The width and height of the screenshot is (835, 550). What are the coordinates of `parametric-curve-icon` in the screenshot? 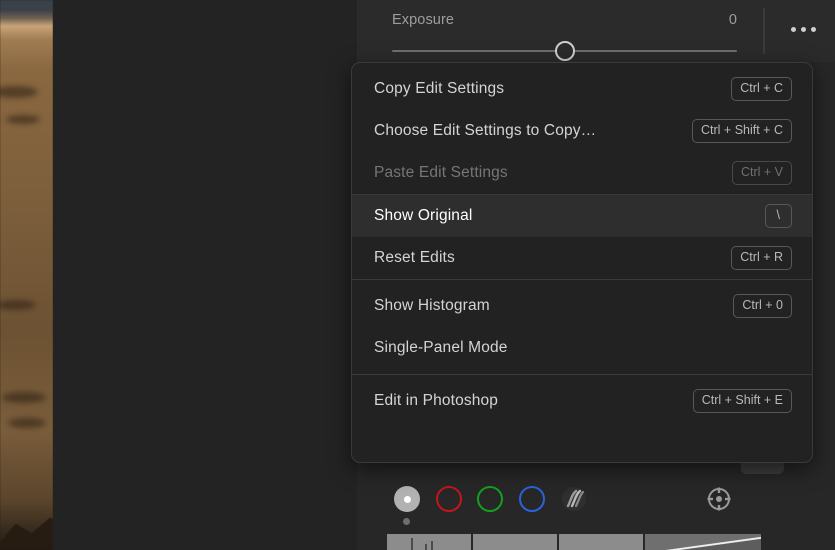 It's located at (574, 499).